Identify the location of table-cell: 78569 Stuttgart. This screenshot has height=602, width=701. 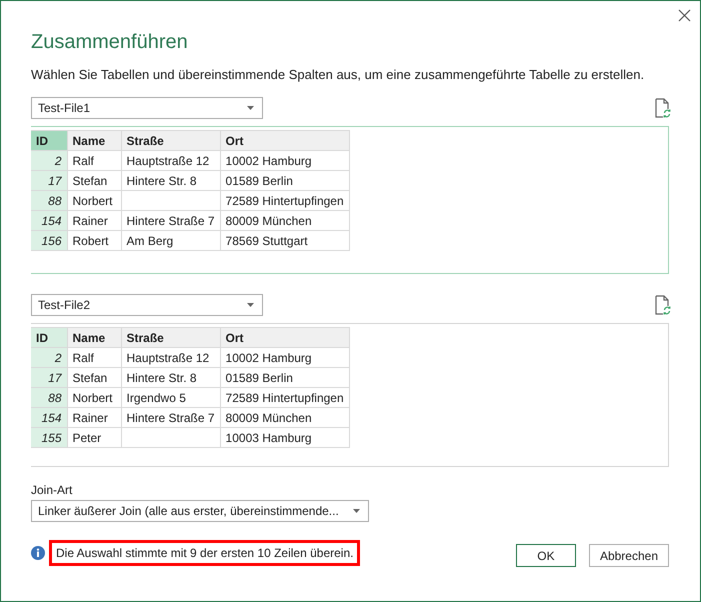
(285, 240).